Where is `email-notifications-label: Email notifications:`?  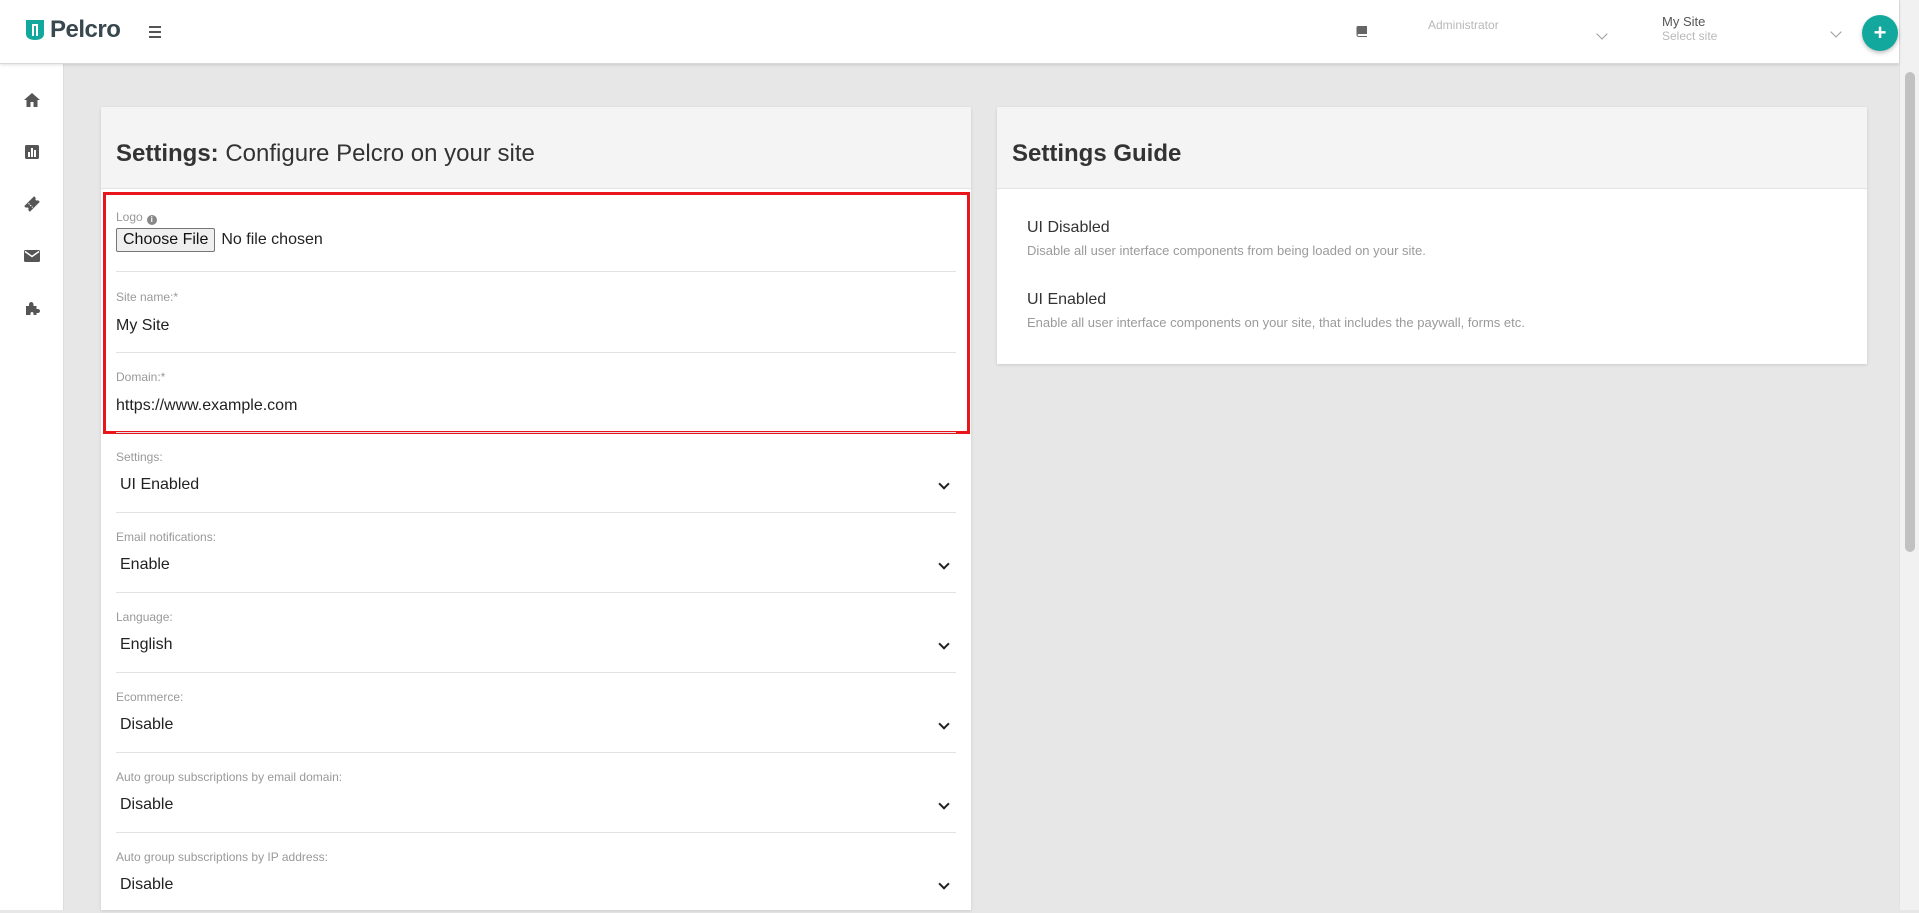 email-notifications-label: Email notifications: is located at coordinates (166, 537).